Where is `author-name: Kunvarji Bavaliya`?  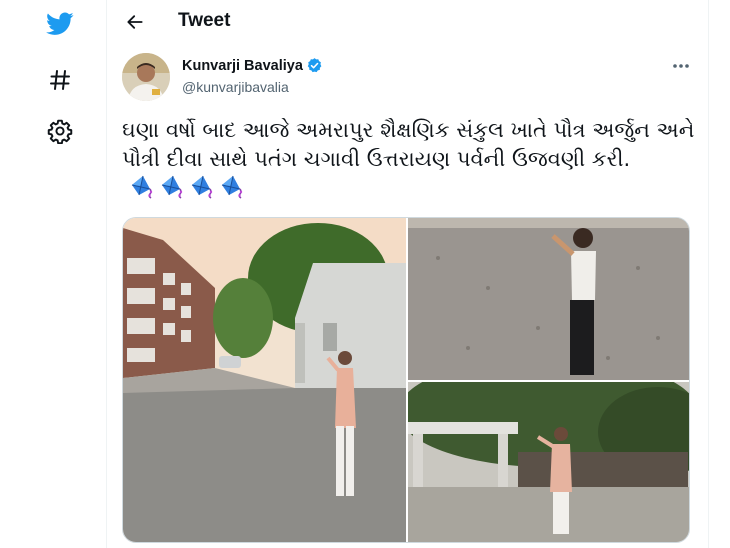
author-name: Kunvarji Bavaliya is located at coordinates (252, 65).